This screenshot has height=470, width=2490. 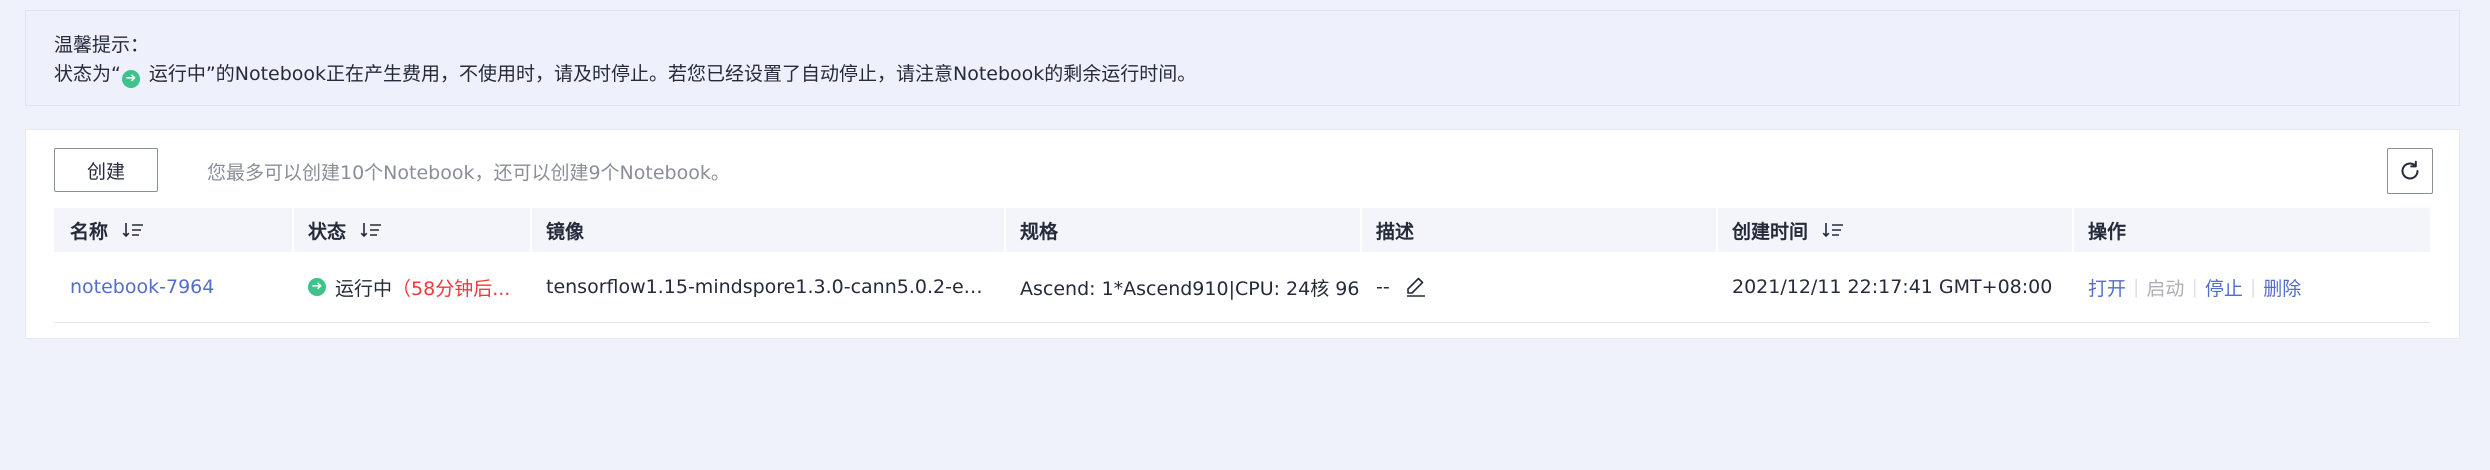 What do you see at coordinates (468, 173) in the screenshot?
I see `quota-hint: 您最多可以创建10个Notebook，还可以创建9个Notebook。` at bounding box center [468, 173].